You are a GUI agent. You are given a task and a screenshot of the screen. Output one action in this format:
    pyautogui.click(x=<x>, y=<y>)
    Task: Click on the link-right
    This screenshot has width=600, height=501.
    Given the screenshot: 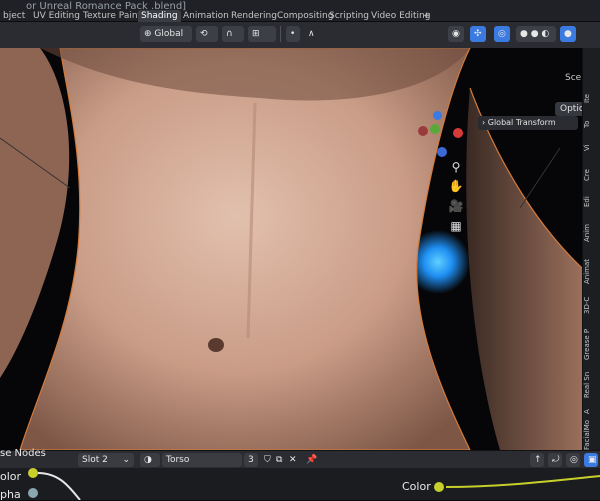 What is the action you would take?
    pyautogui.click(x=522, y=481)
    